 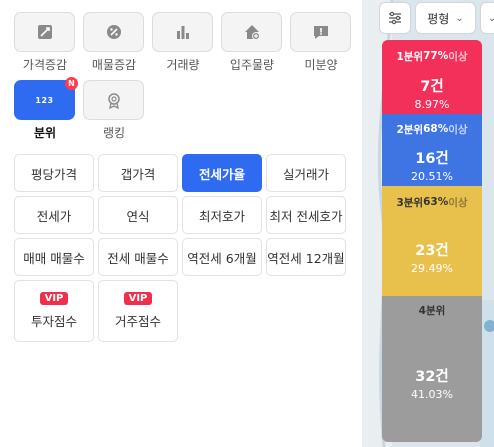 I want to click on medal-icon, so click(x=113, y=101).